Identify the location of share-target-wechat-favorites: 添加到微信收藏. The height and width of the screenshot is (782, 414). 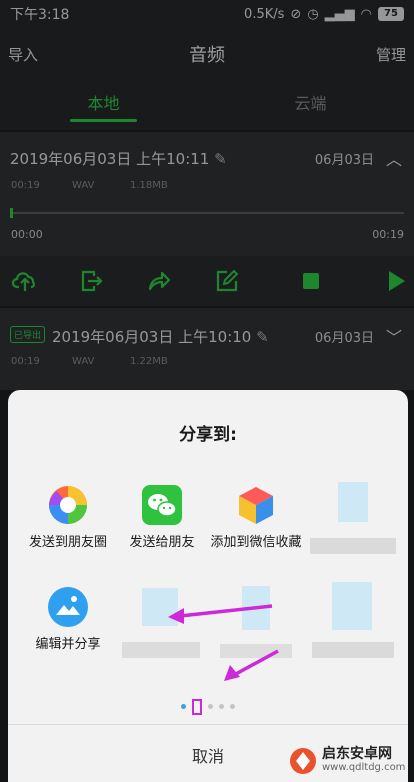
(256, 518).